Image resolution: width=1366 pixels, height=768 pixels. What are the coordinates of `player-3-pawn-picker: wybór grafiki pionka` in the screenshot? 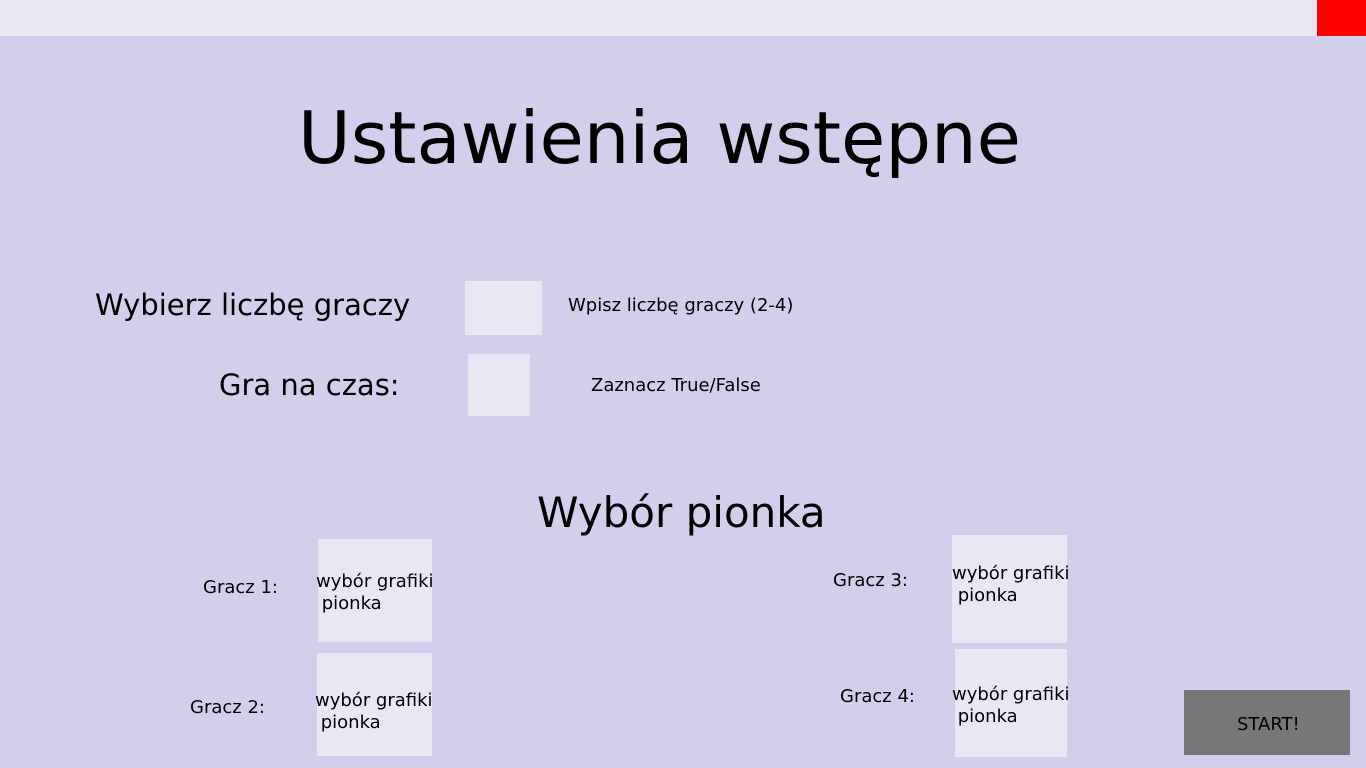 It's located at (1011, 589).